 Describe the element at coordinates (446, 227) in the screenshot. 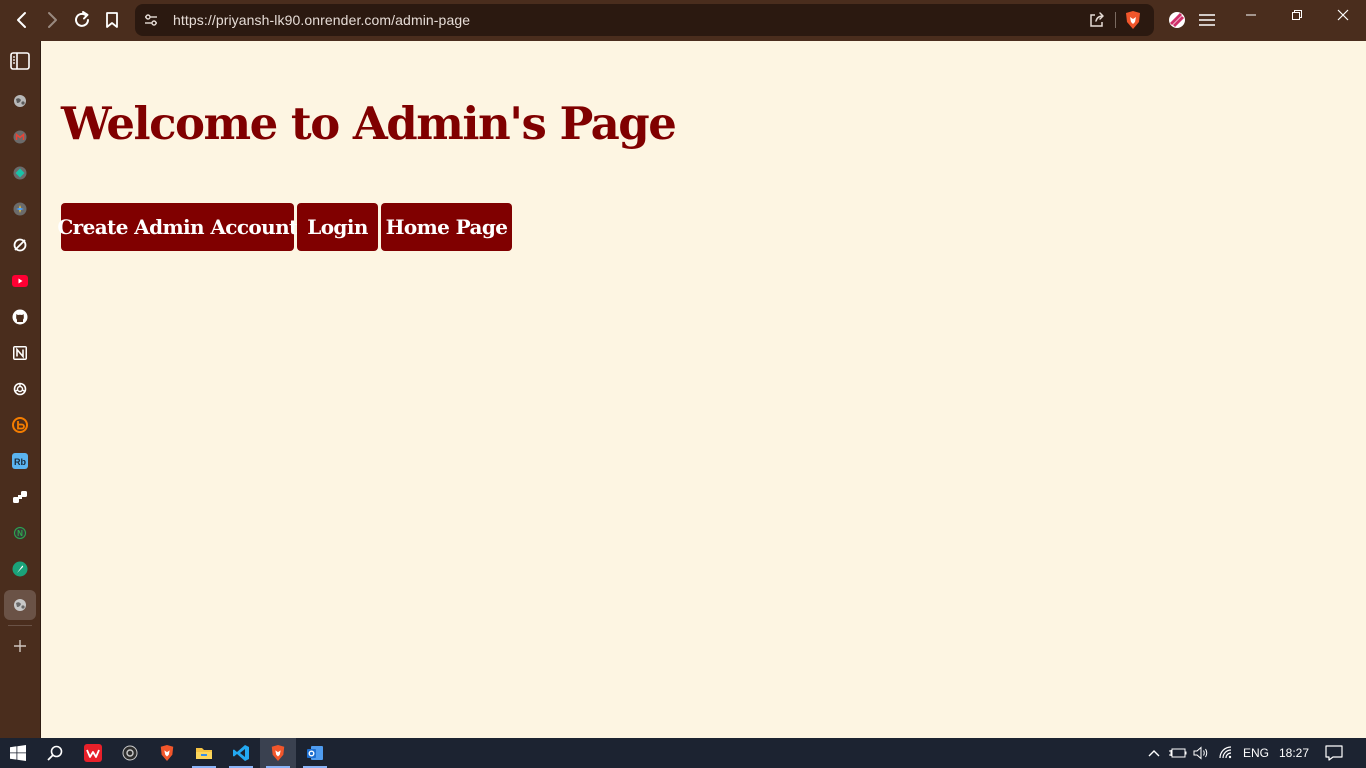

I see `home-page-button: Home Page` at that location.